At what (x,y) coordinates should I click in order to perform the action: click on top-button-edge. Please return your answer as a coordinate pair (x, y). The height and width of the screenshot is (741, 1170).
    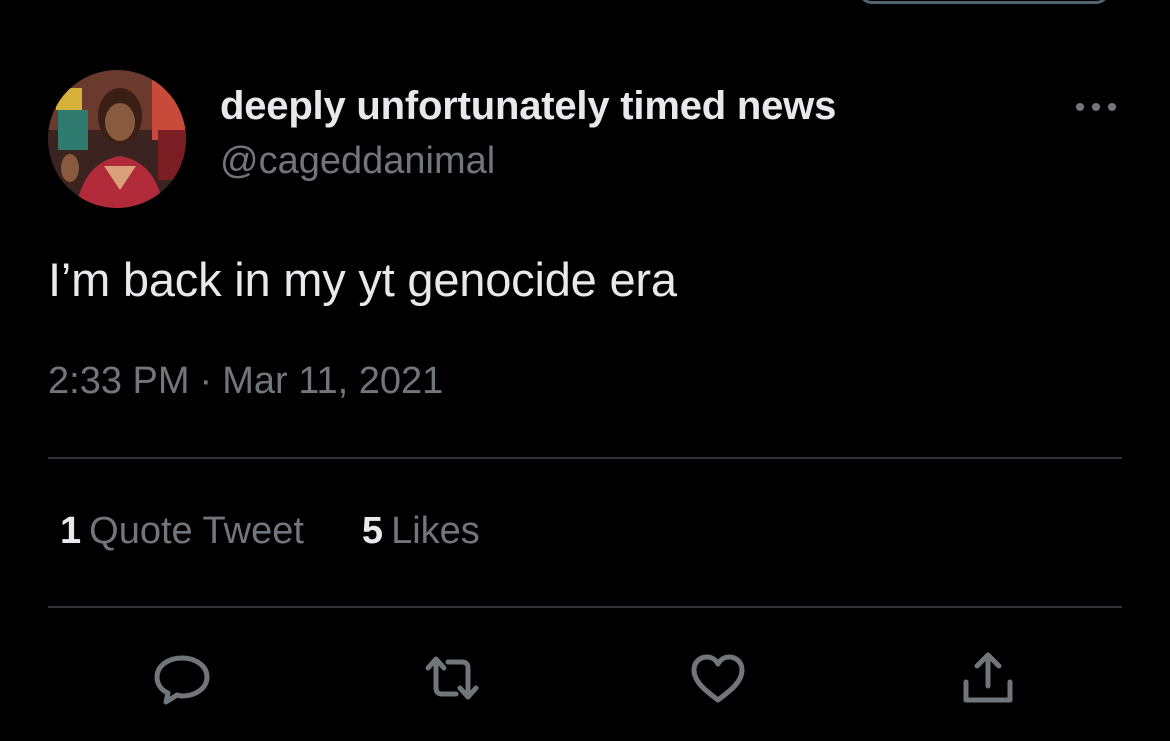
    Looking at the image, I should click on (984, 2).